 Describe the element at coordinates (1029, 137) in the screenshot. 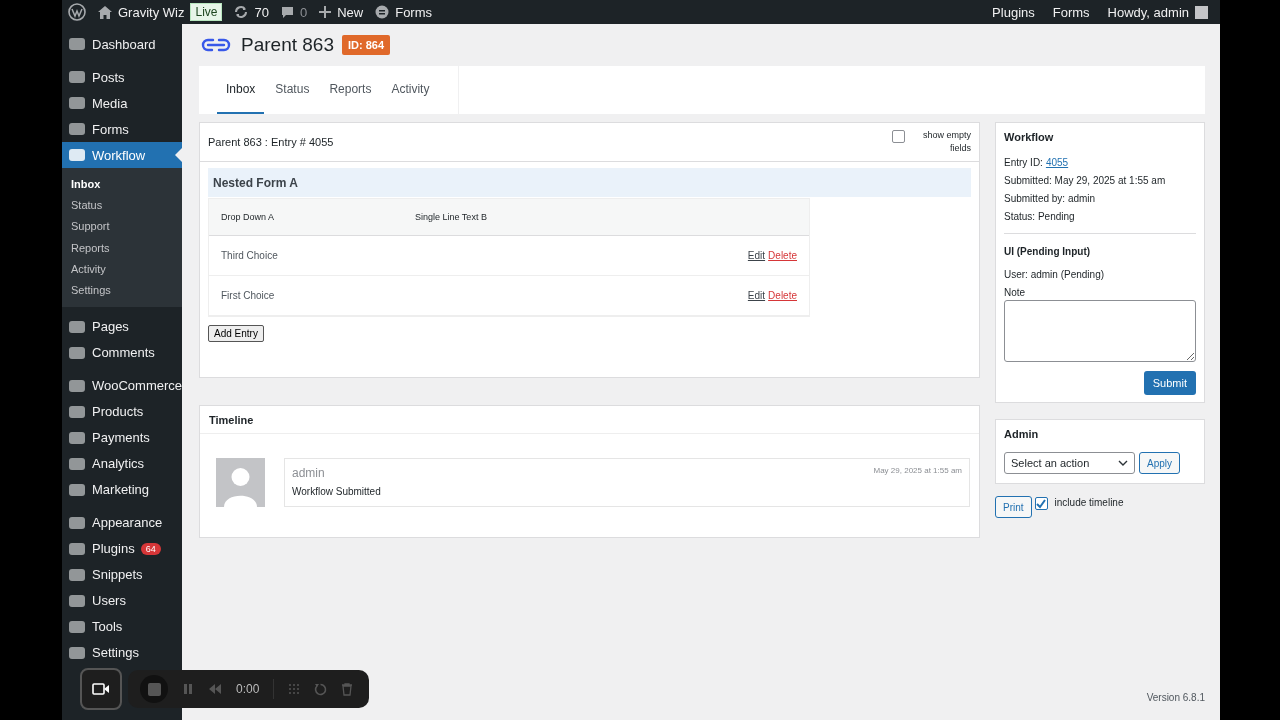

I see `panel-title: Workflow` at that location.